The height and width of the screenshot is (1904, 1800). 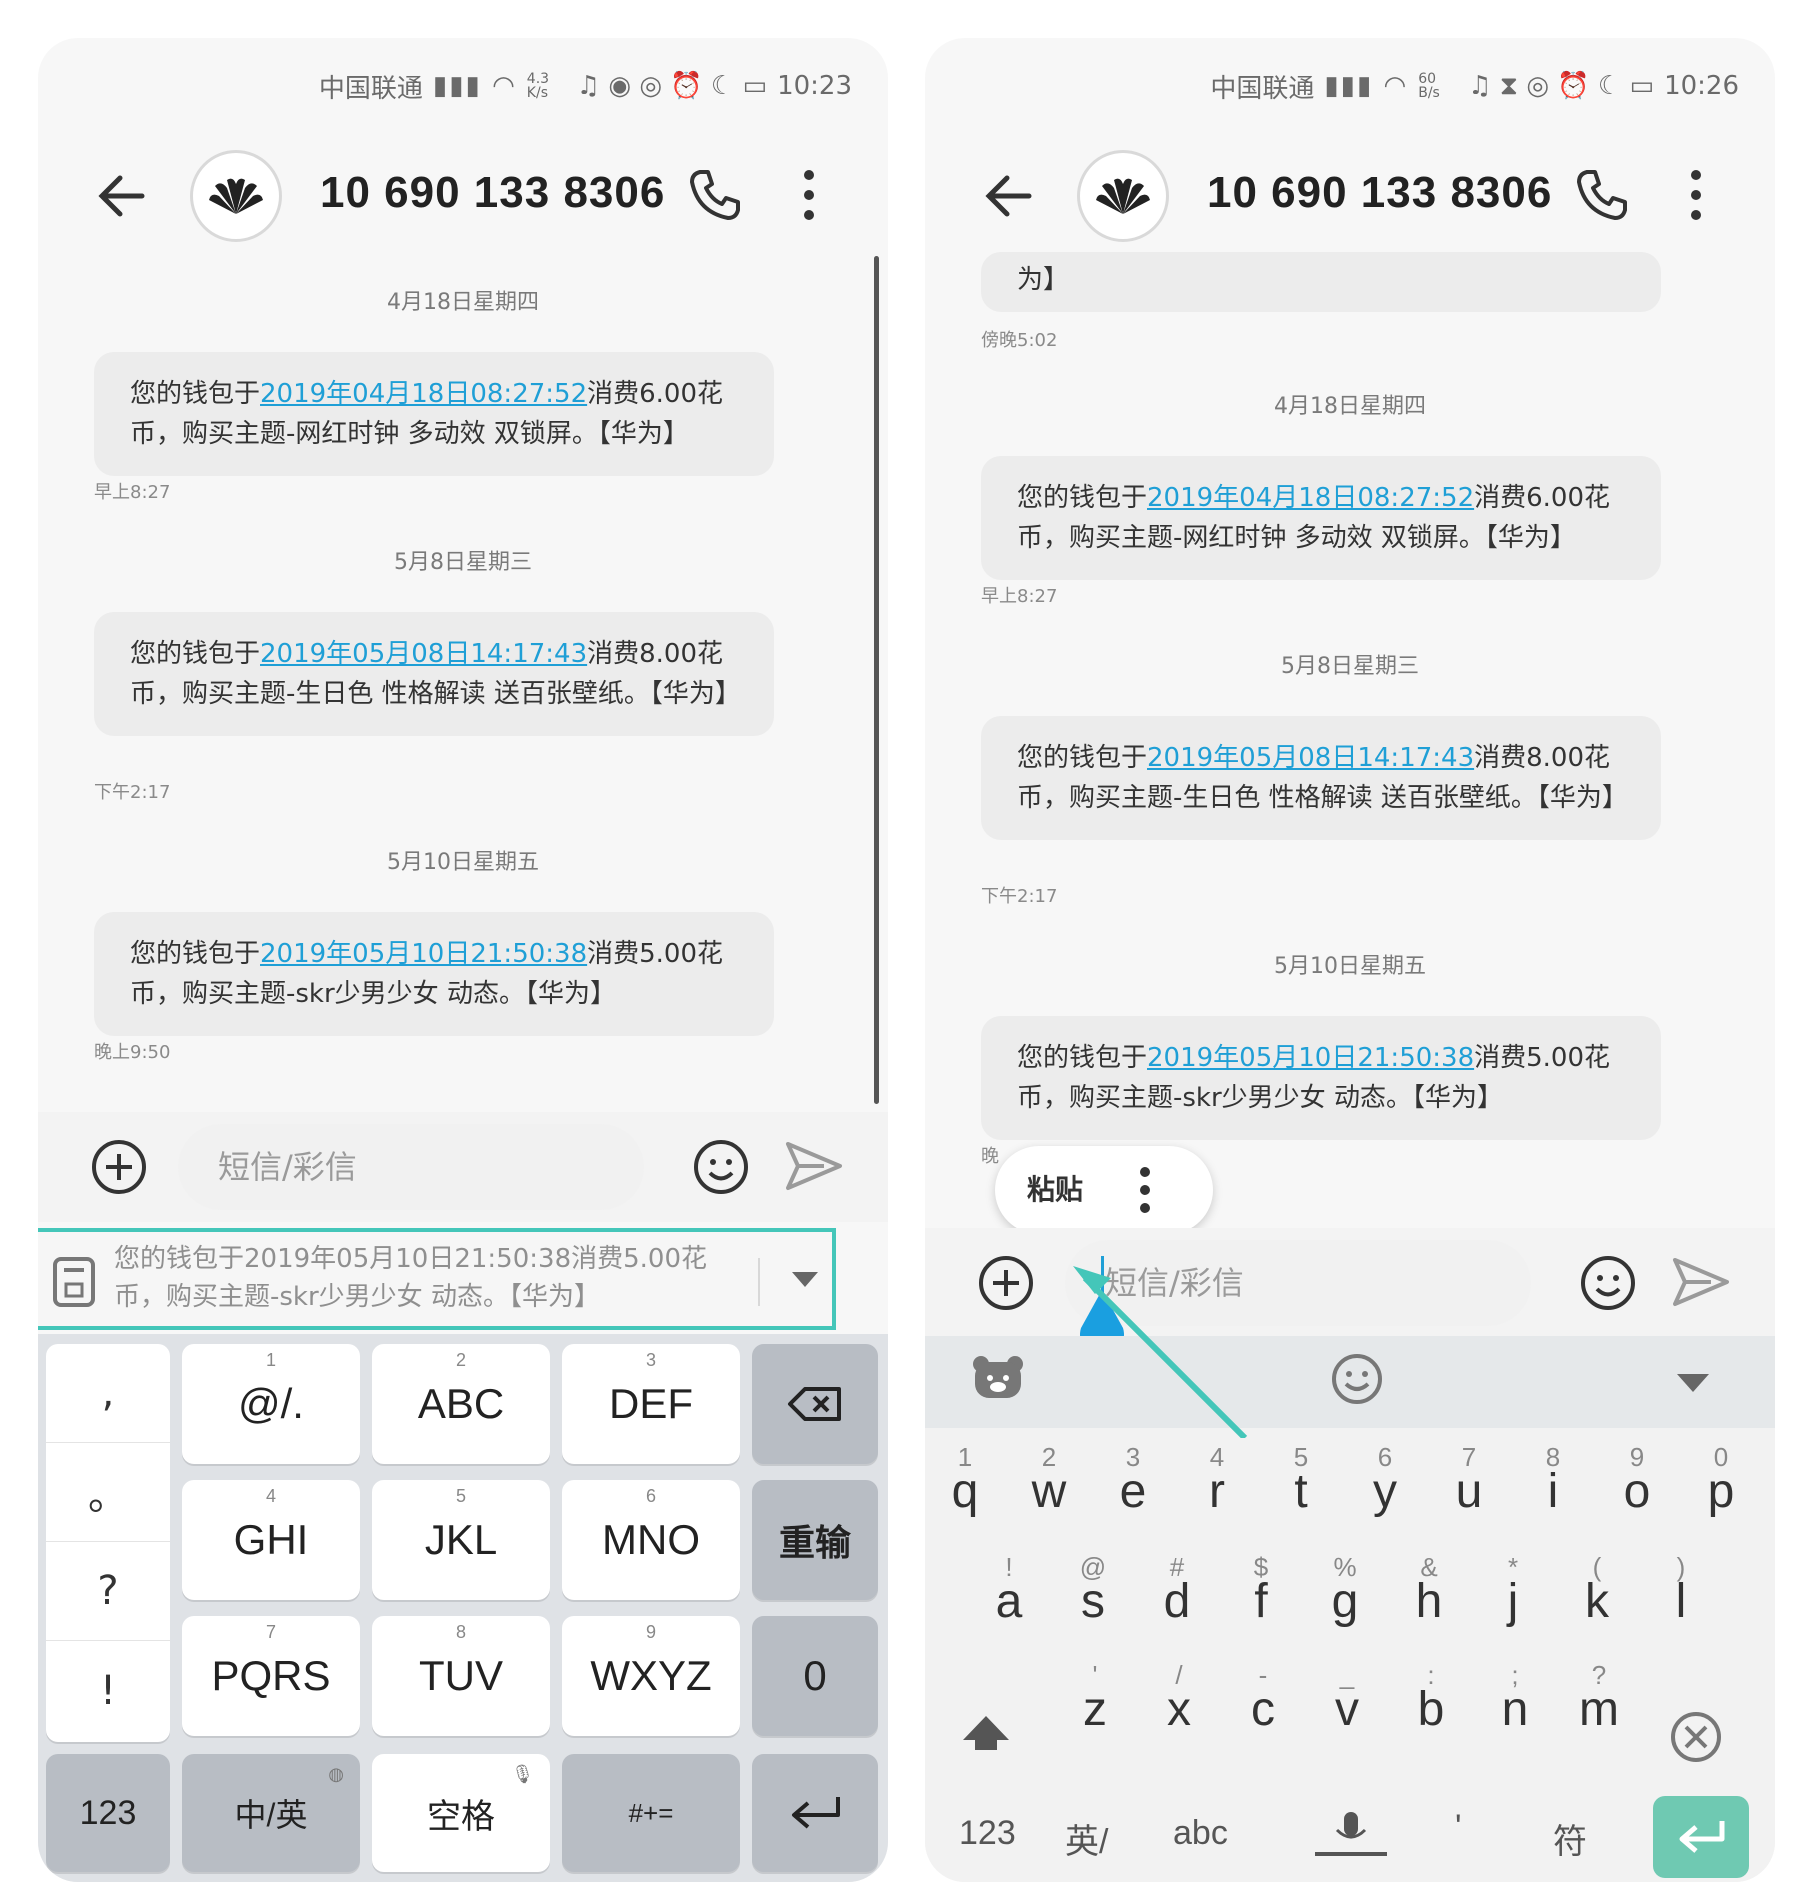 What do you see at coordinates (1458, 1827) in the screenshot?
I see `punctuation-key: '` at bounding box center [1458, 1827].